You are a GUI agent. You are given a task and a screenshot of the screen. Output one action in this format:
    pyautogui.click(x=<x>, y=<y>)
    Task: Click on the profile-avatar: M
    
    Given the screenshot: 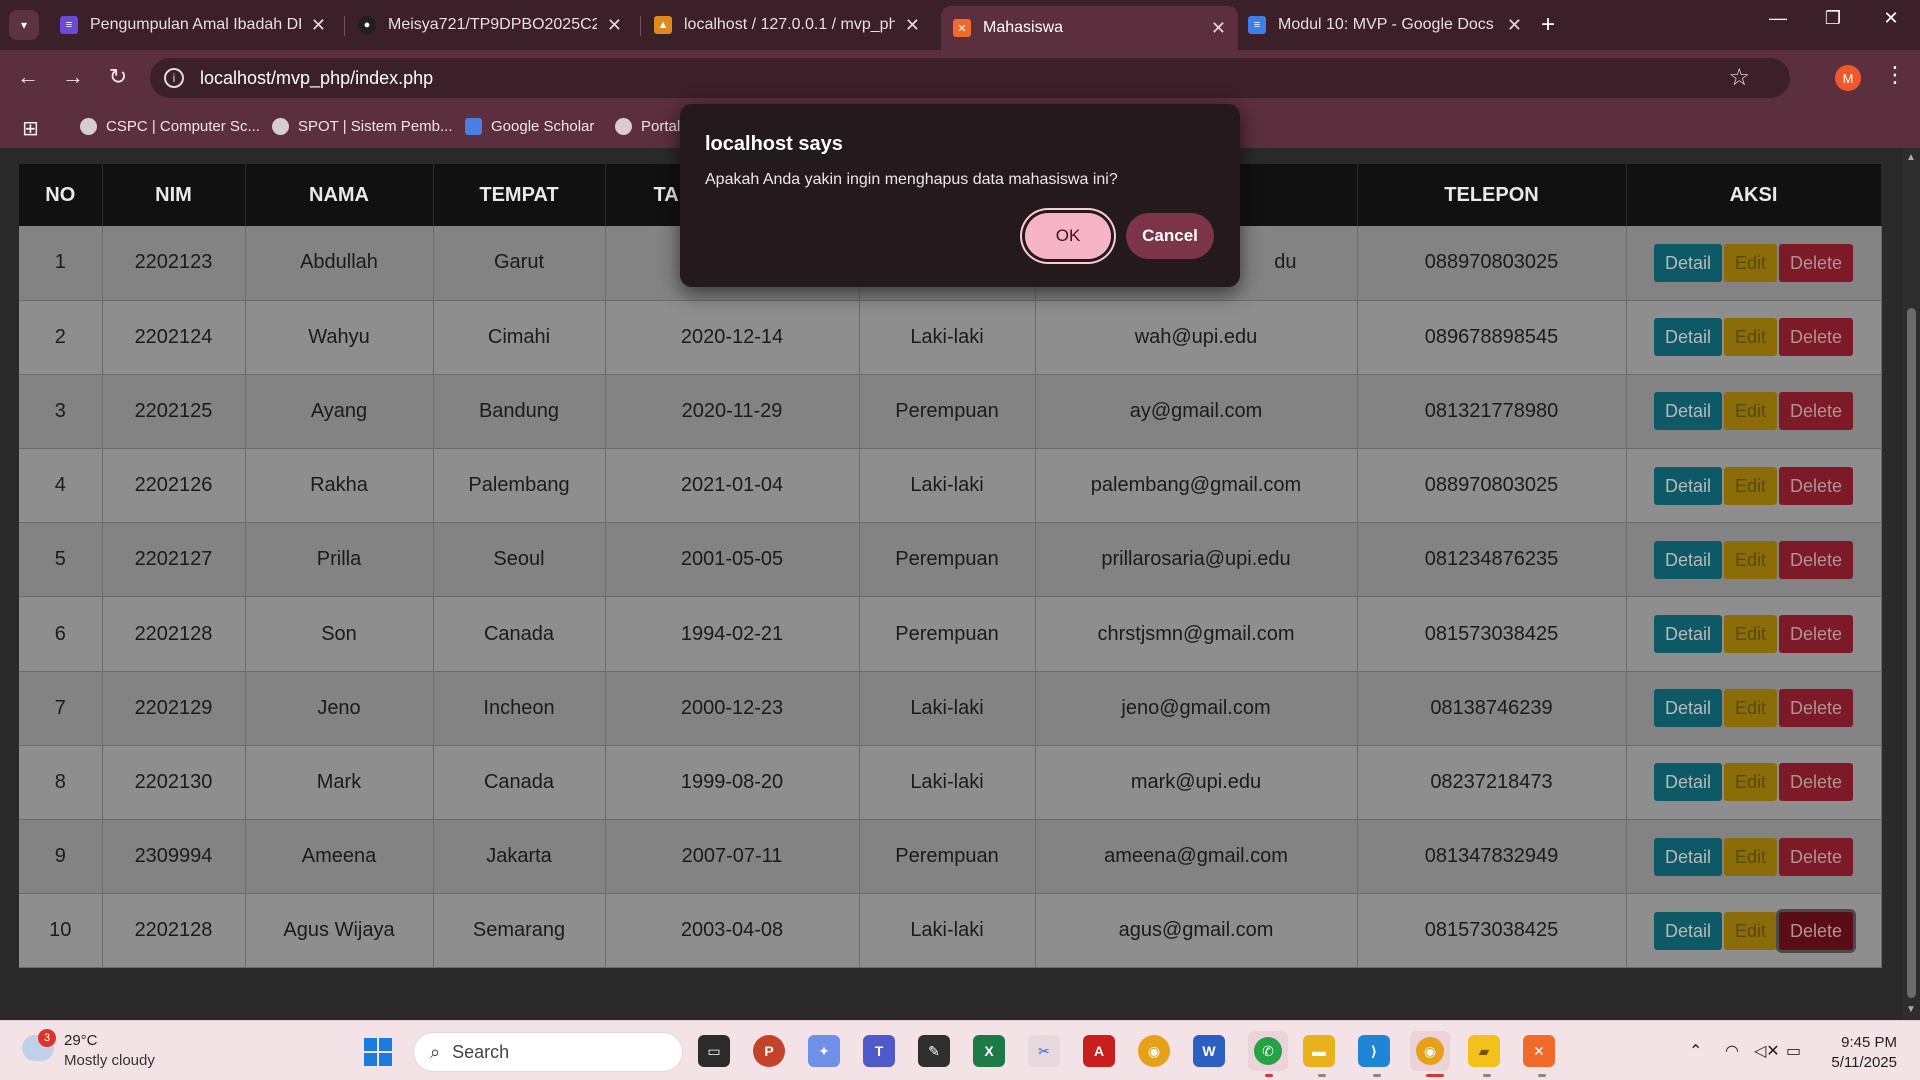 What is the action you would take?
    pyautogui.click(x=1848, y=78)
    